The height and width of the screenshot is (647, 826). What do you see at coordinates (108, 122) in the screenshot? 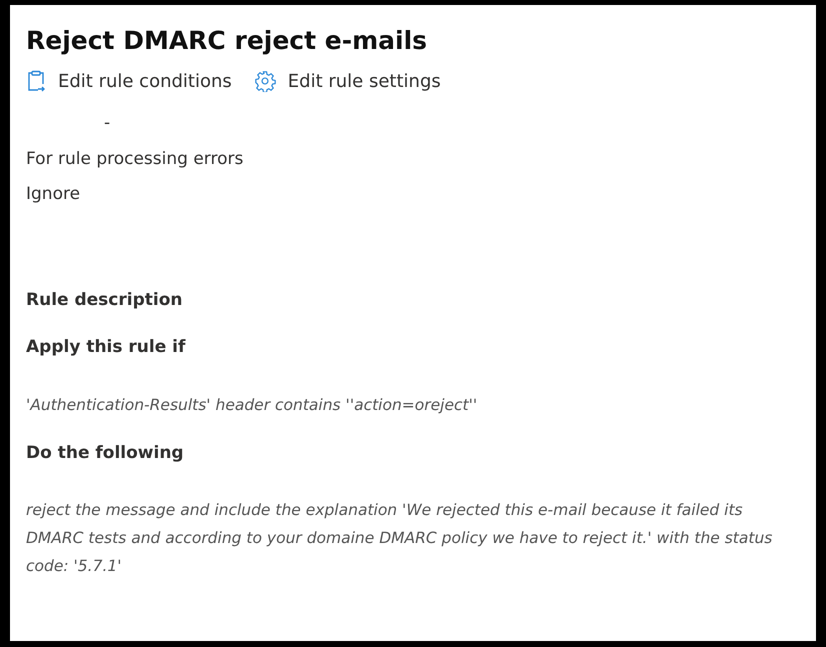
I see `mode-value: -` at bounding box center [108, 122].